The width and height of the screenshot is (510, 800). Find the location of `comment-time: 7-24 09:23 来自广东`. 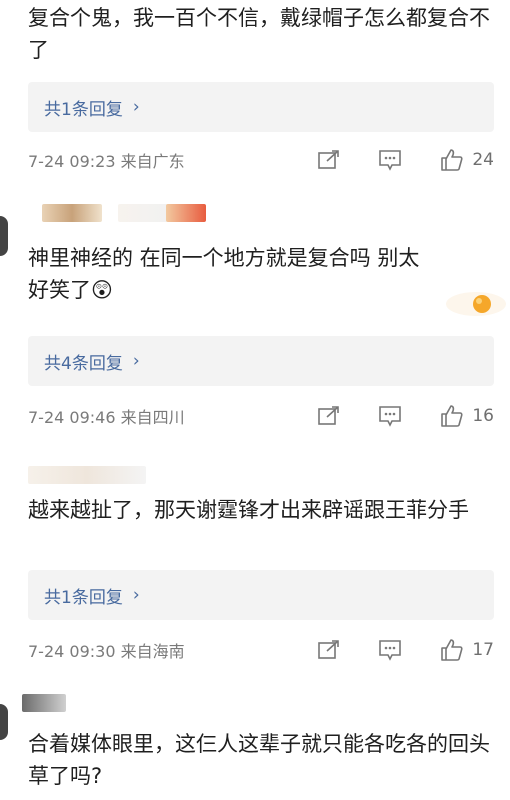

comment-time: 7-24 09:23 来自广东 is located at coordinates (106, 161).